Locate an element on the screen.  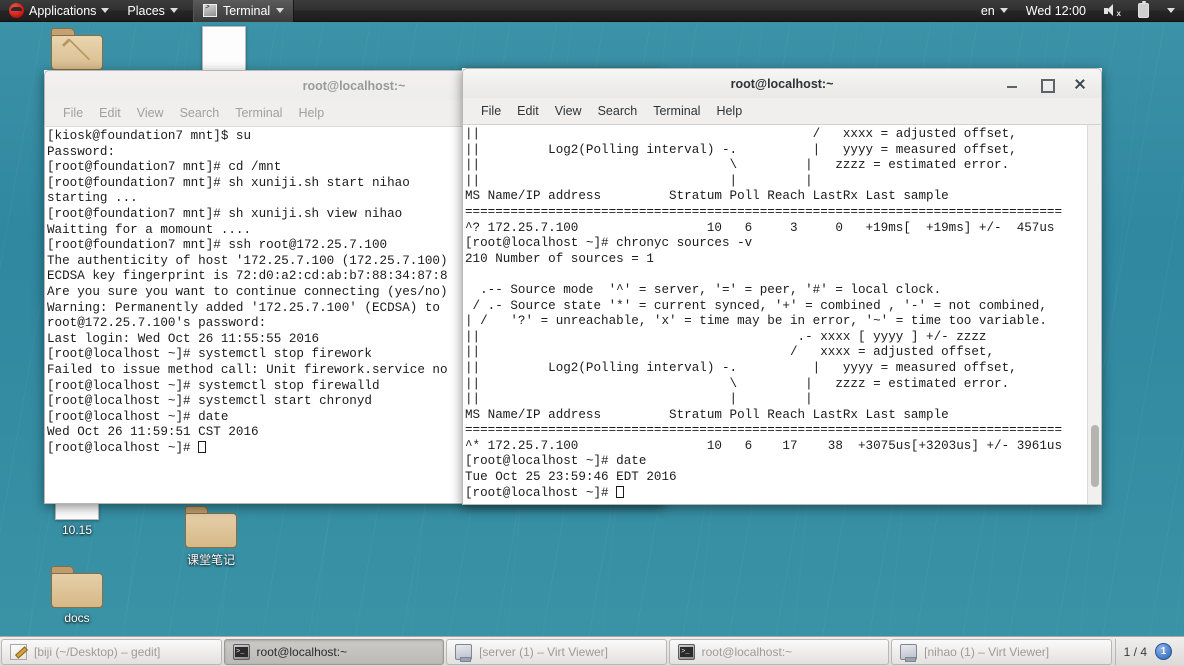
desktop-icon-docs: docs is located at coordinates (77, 595).